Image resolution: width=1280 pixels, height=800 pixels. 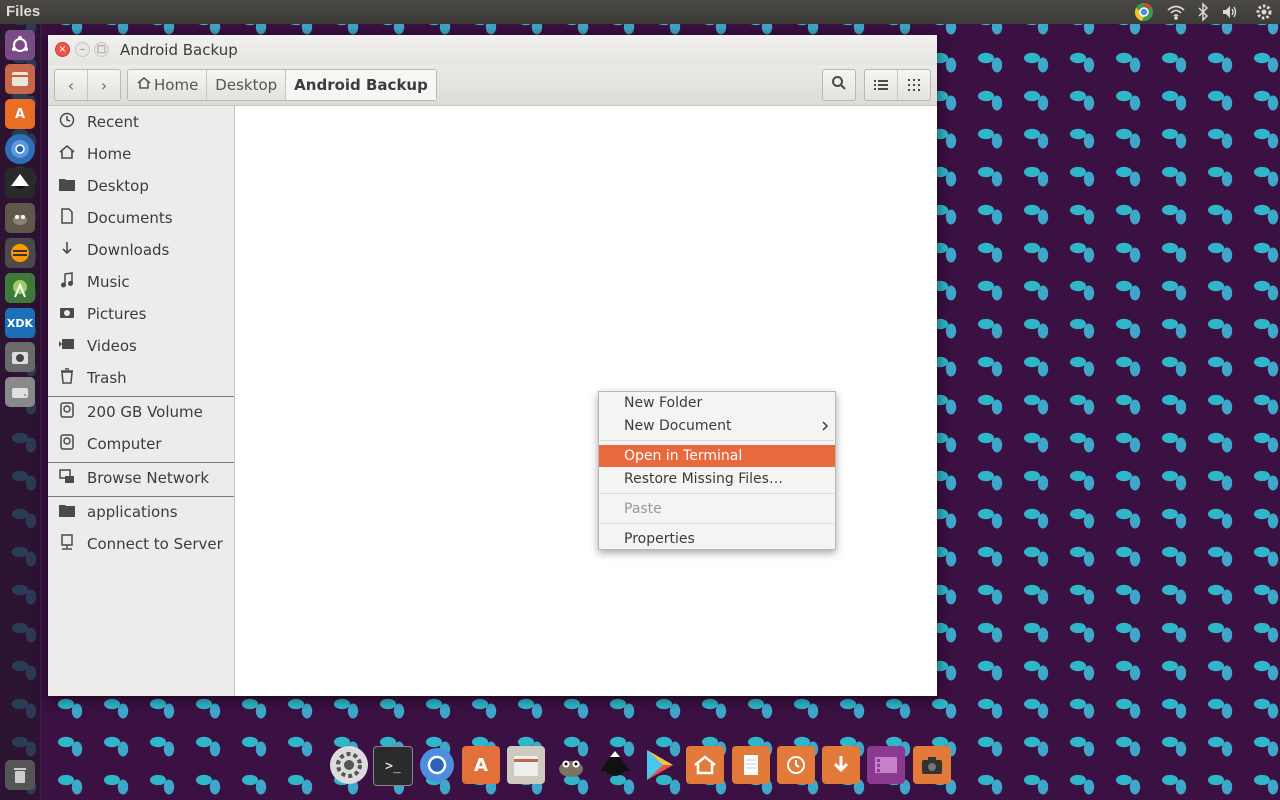 What do you see at coordinates (20, 45) in the screenshot?
I see `ubuntu-dash-icon` at bounding box center [20, 45].